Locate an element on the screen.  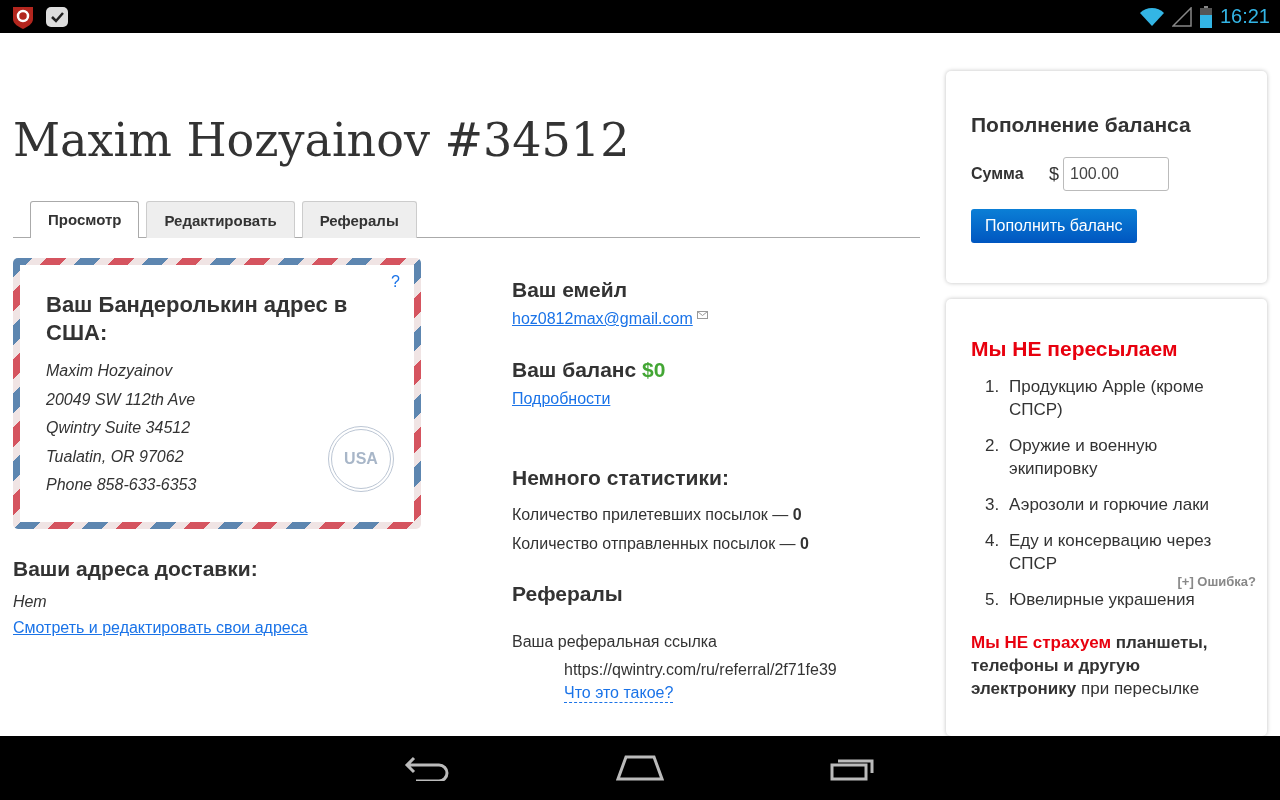
delivery-value: Нет is located at coordinates (30, 601).